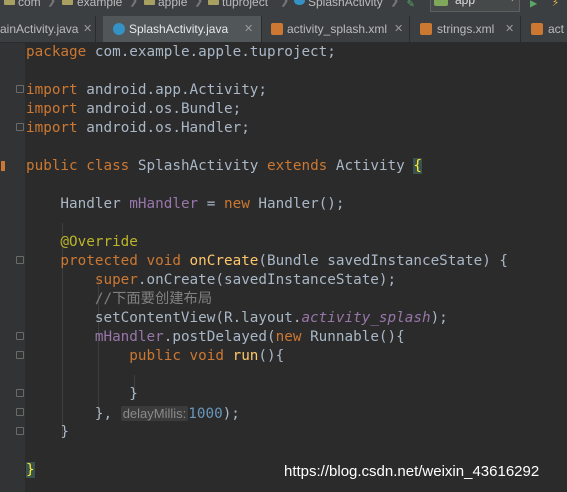 This screenshot has width=567, height=492. What do you see at coordinates (267, 280) in the screenshot?
I see `code-text: .onCreate(savedInstanceState);` at bounding box center [267, 280].